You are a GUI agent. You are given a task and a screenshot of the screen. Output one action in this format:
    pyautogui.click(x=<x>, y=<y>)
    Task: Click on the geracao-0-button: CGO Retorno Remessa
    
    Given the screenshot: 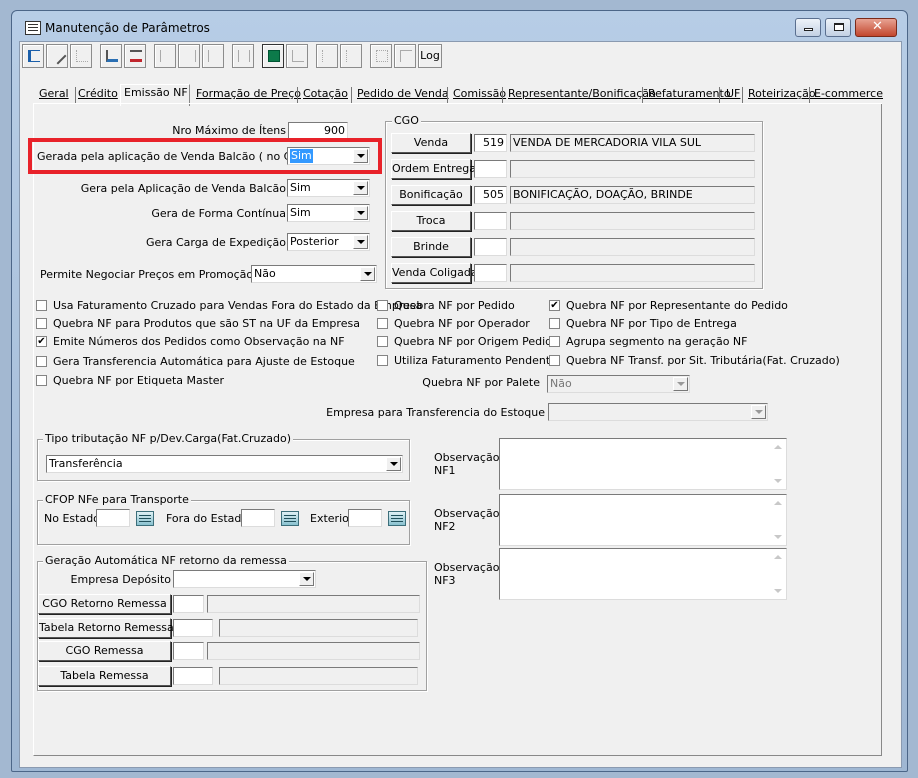 What is the action you would take?
    pyautogui.click(x=104, y=604)
    